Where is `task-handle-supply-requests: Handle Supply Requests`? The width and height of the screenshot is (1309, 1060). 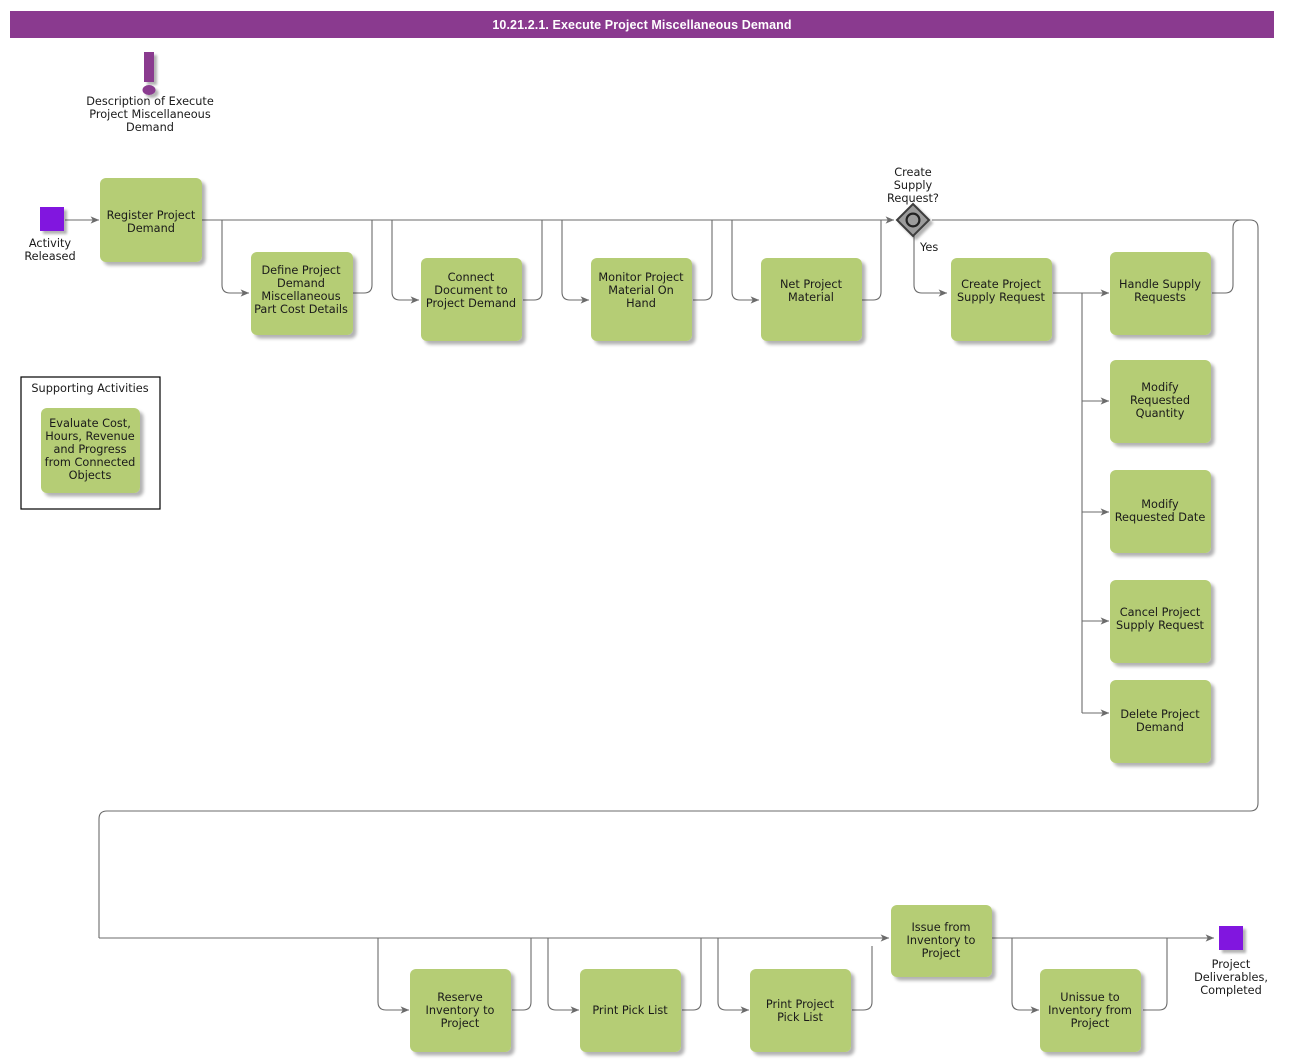 task-handle-supply-requests: Handle Supply Requests is located at coordinates (1160, 293).